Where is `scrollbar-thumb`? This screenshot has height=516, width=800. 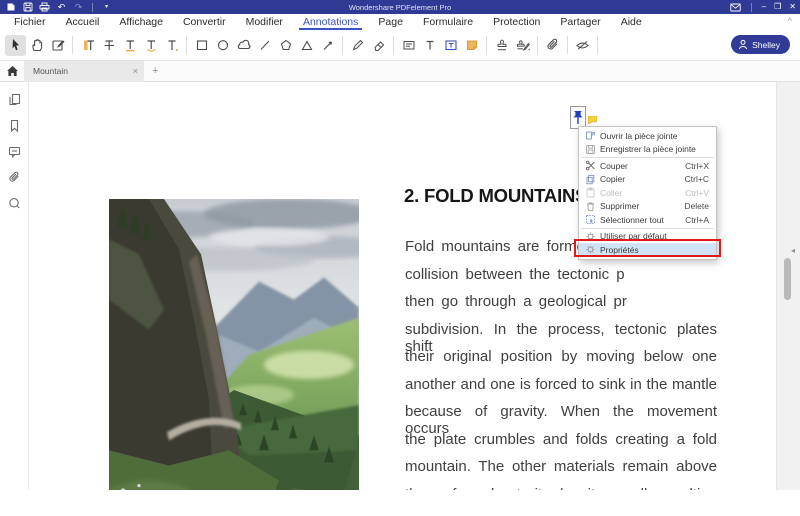 scrollbar-thumb is located at coordinates (787, 279).